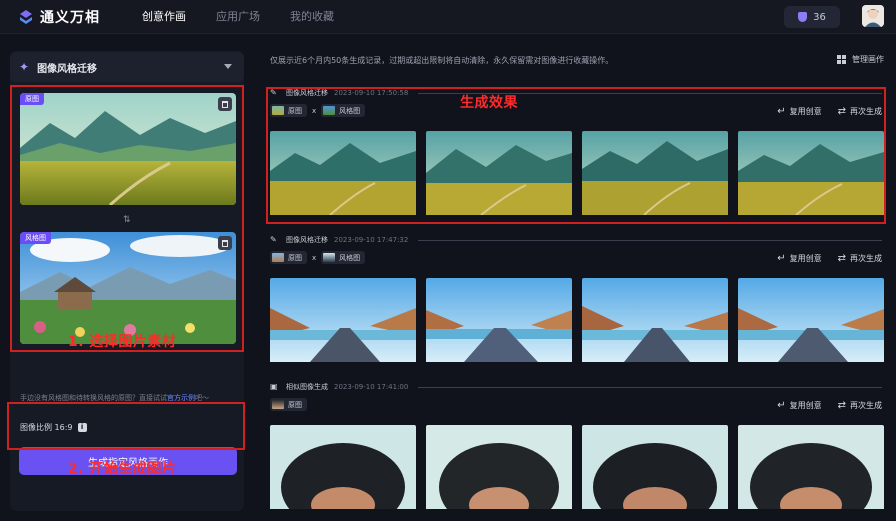 This screenshot has width=896, height=521. Describe the element at coordinates (307, 240) in the screenshot. I see `group-type: 图像风格迁移` at that location.